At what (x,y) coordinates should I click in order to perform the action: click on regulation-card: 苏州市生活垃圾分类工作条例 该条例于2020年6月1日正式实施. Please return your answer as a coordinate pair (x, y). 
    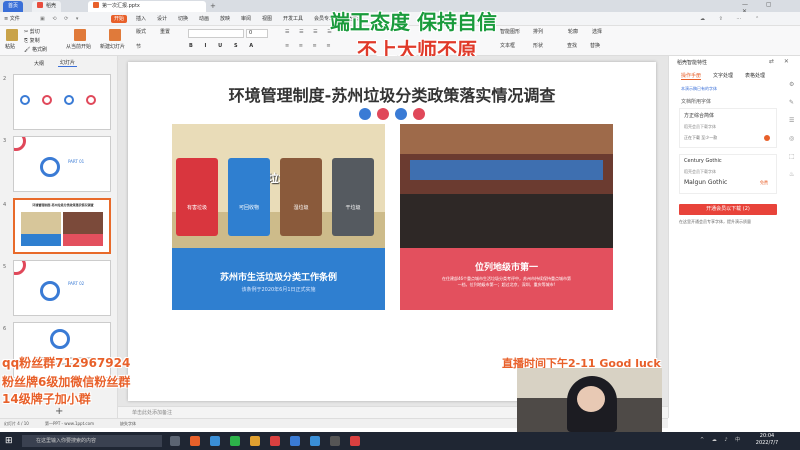
    Looking at the image, I should click on (278, 279).